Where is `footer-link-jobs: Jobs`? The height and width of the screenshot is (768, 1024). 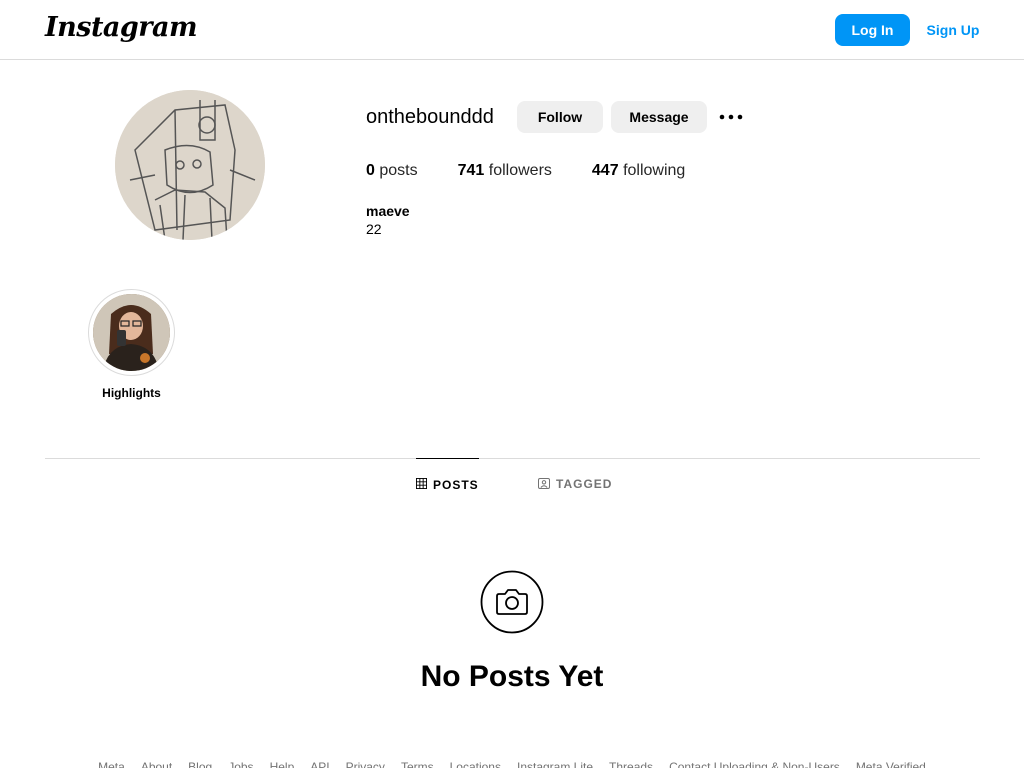 footer-link-jobs: Jobs is located at coordinates (240, 764).